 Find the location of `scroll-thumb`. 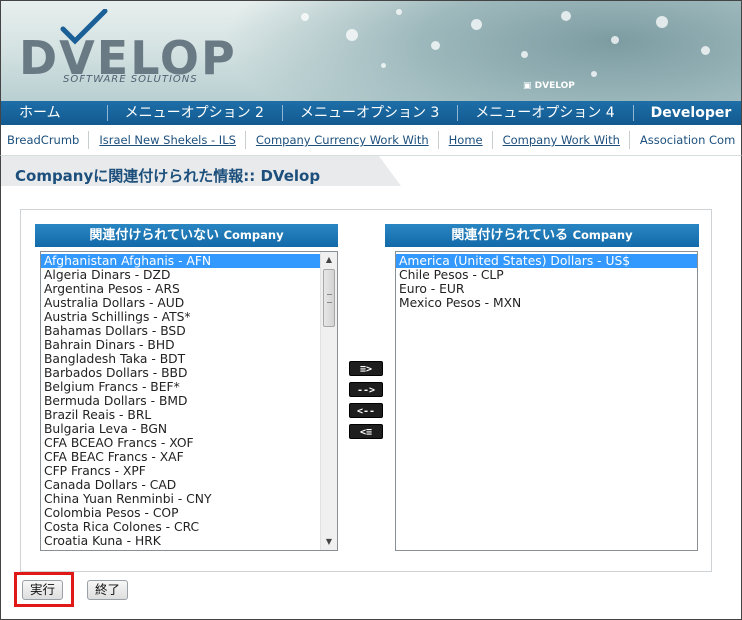

scroll-thumb is located at coordinates (329, 298).